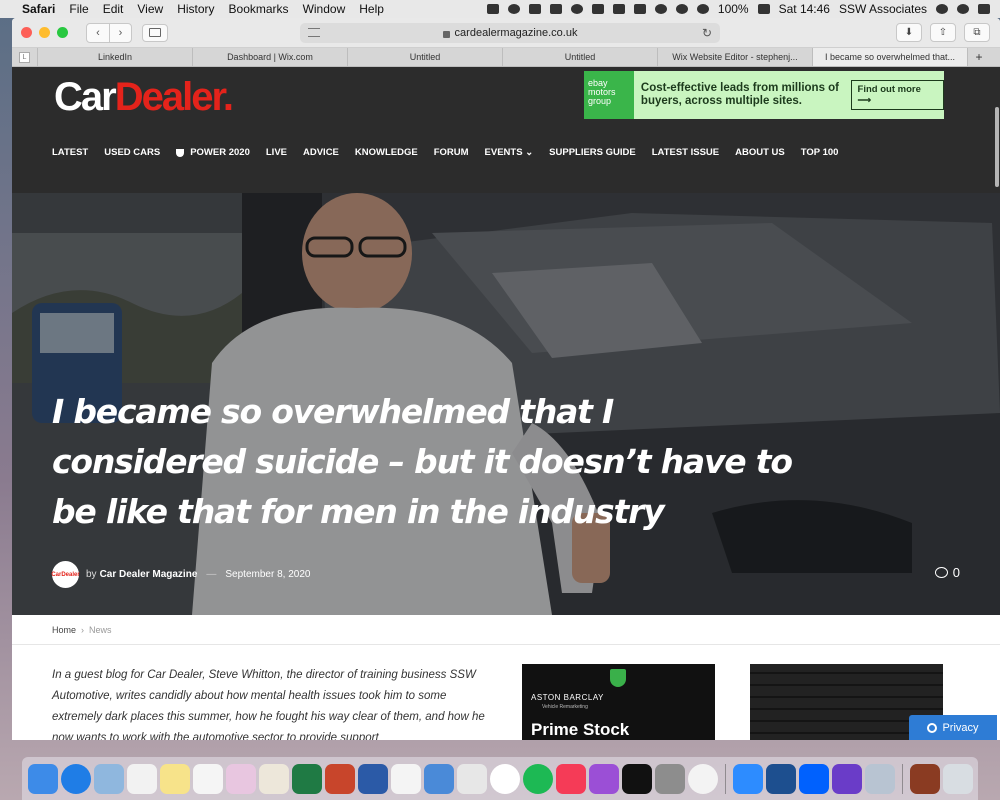 This screenshot has height=800, width=1000. Describe the element at coordinates (169, 97) in the screenshot. I see `logo-text-dealer: Dealer` at that location.